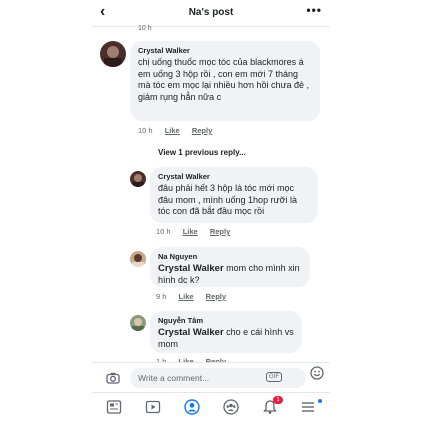 The height and width of the screenshot is (422, 422). What do you see at coordinates (161, 296) in the screenshot?
I see `comment-time: 9 h` at bounding box center [161, 296].